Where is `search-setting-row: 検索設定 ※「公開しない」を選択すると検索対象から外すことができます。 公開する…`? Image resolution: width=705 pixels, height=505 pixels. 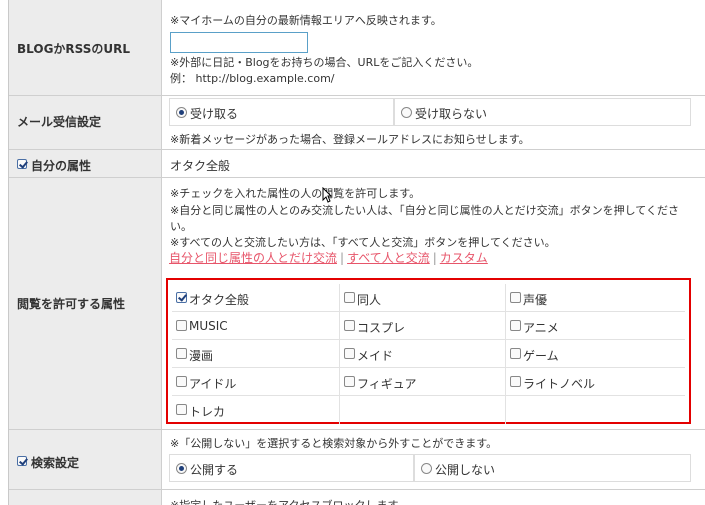 search-setting-row: 検索設定 ※「公開しない」を選択すると検索対象から外すことができます。 公開する… is located at coordinates (357, 460).